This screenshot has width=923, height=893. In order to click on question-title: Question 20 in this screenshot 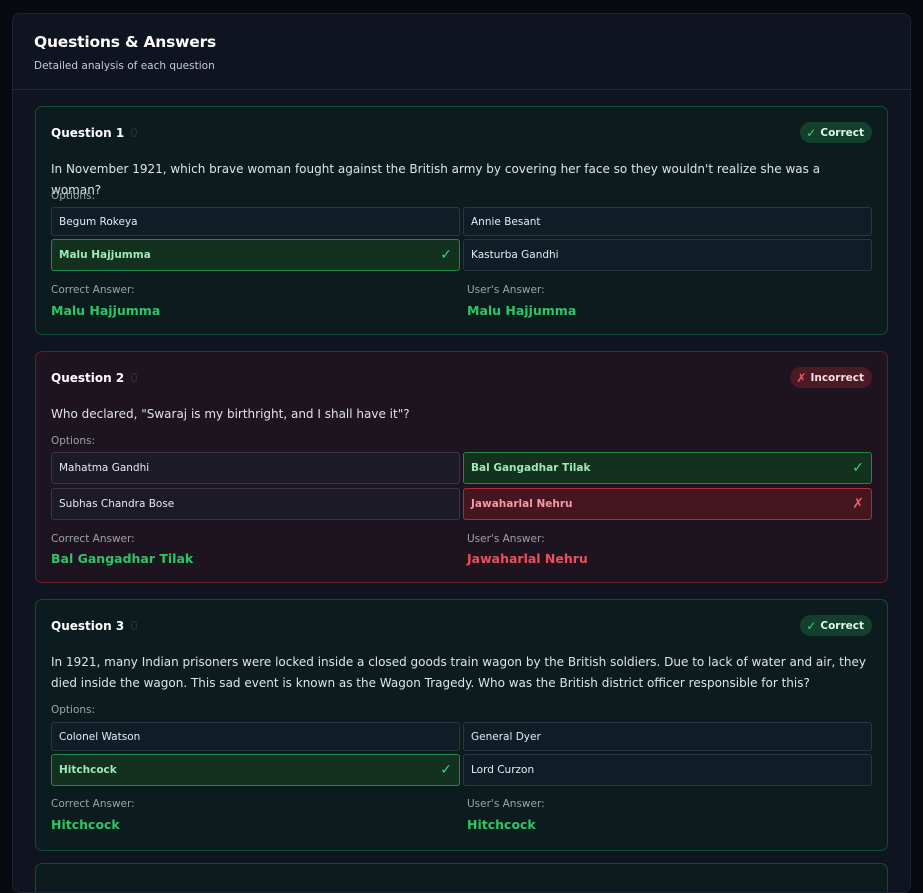, I will do `click(94, 378)`.